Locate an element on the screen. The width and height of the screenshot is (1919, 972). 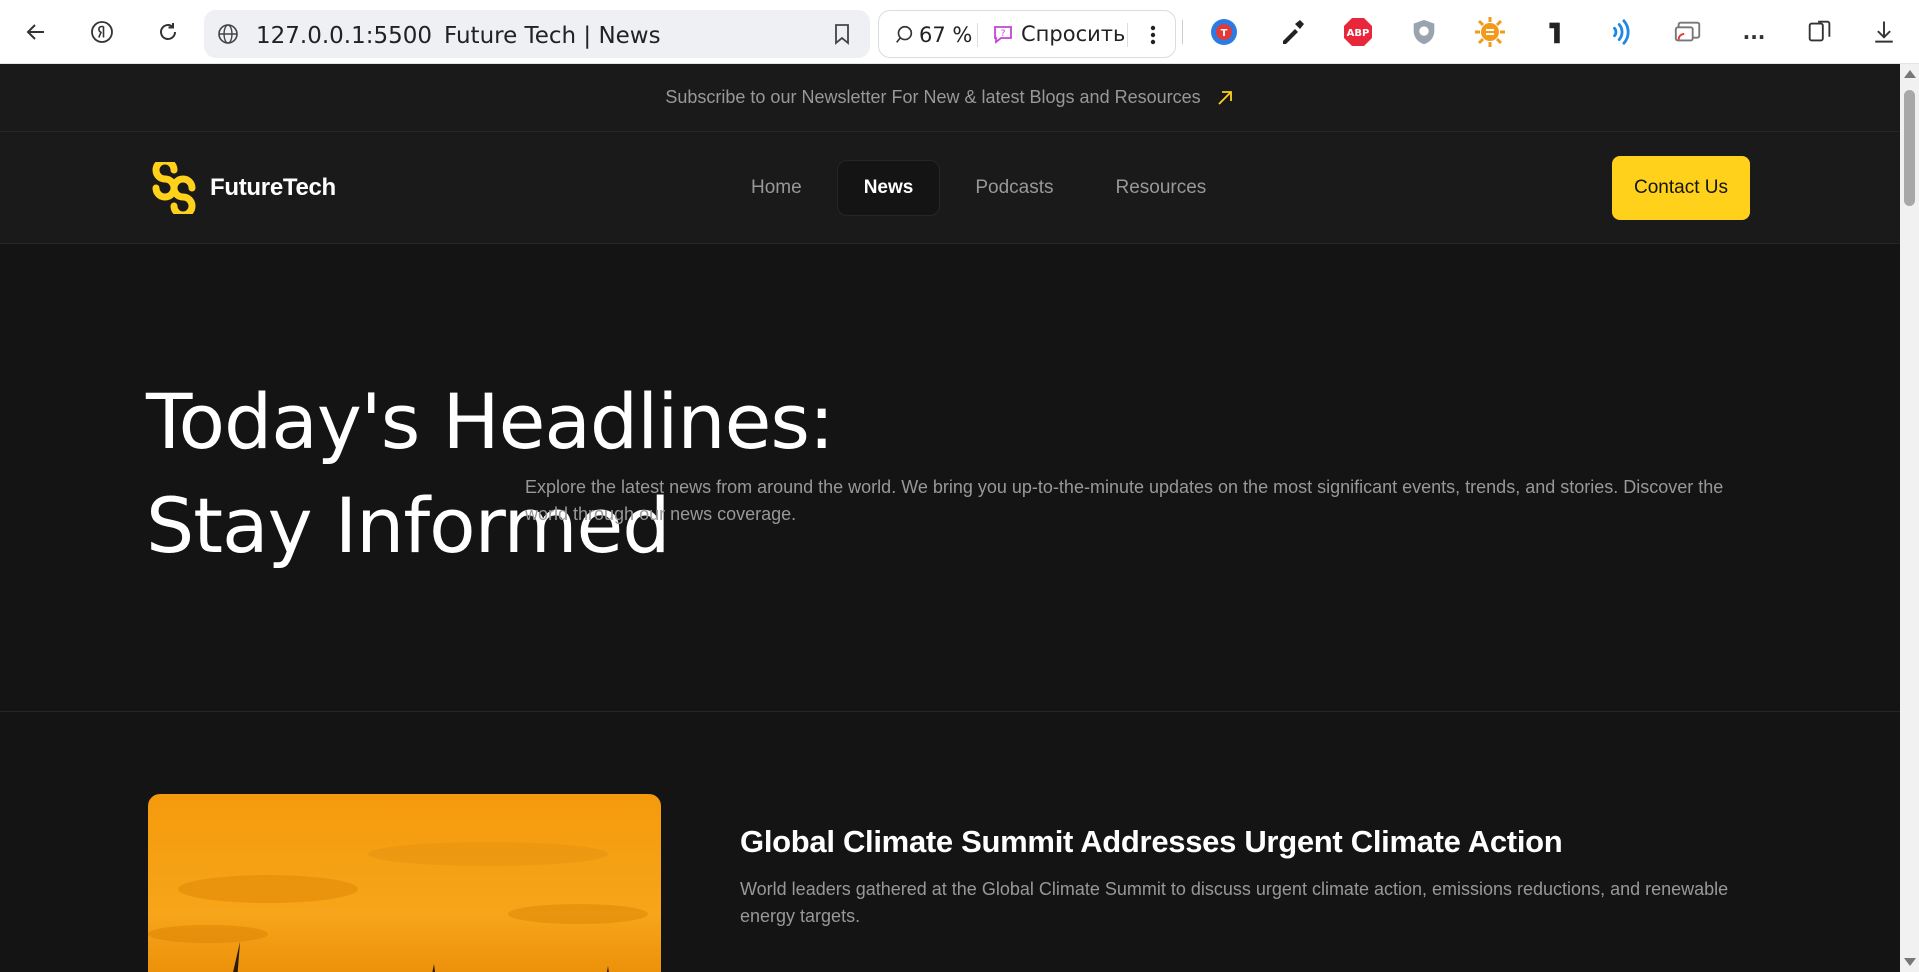
main-navigation: Home News Podcasts Resources is located at coordinates (978, 188).